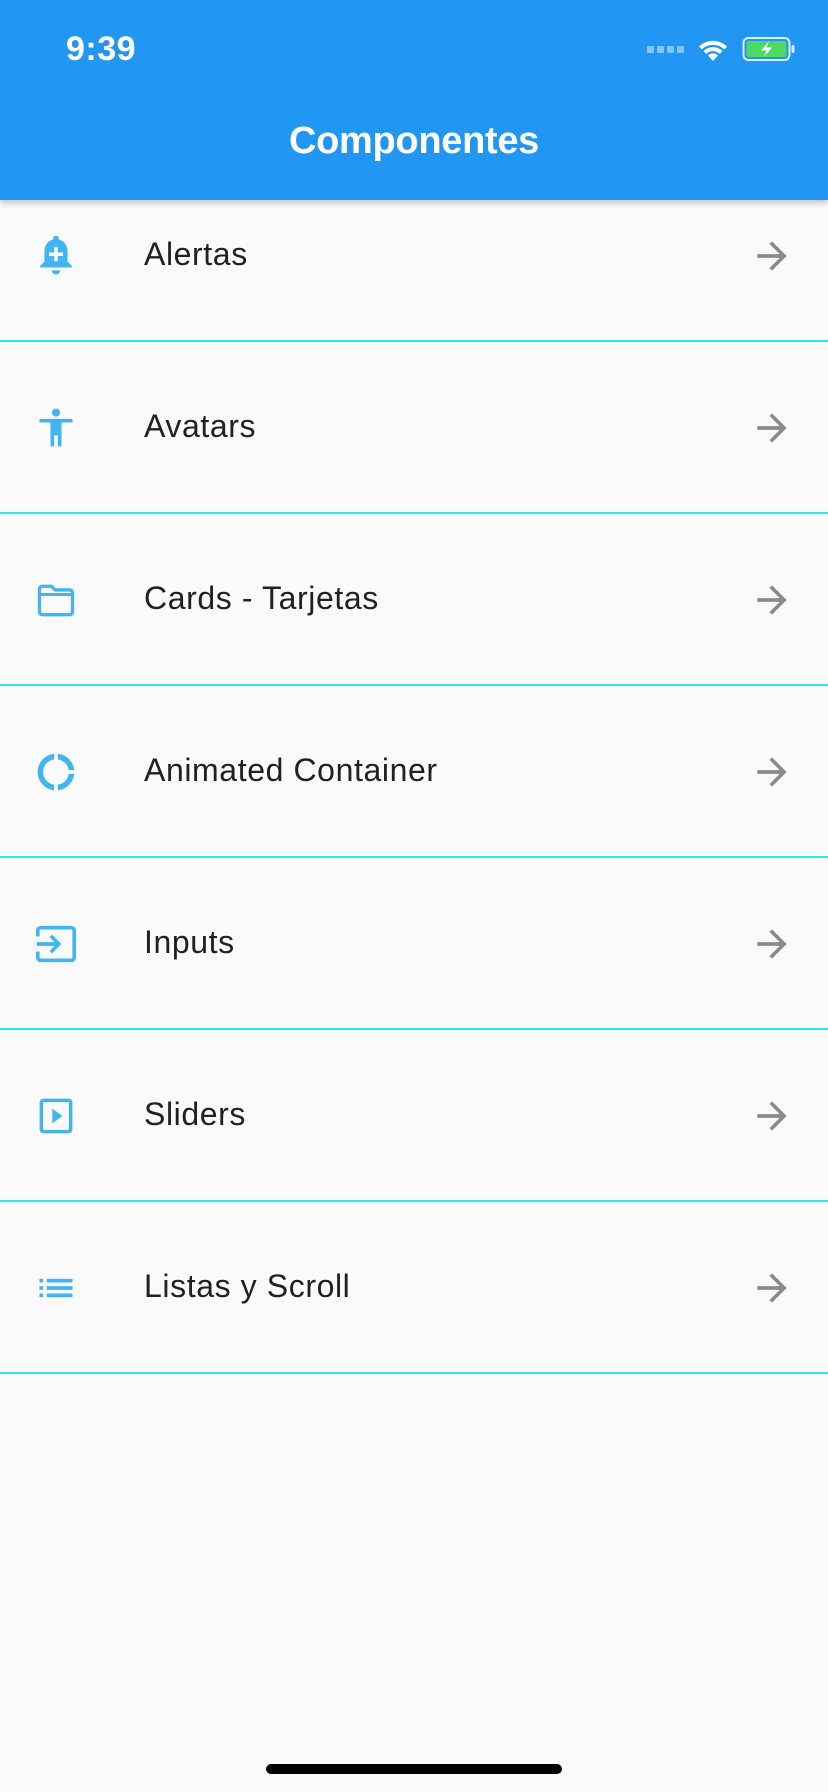  I want to click on status-time: 9:39, so click(101, 49).